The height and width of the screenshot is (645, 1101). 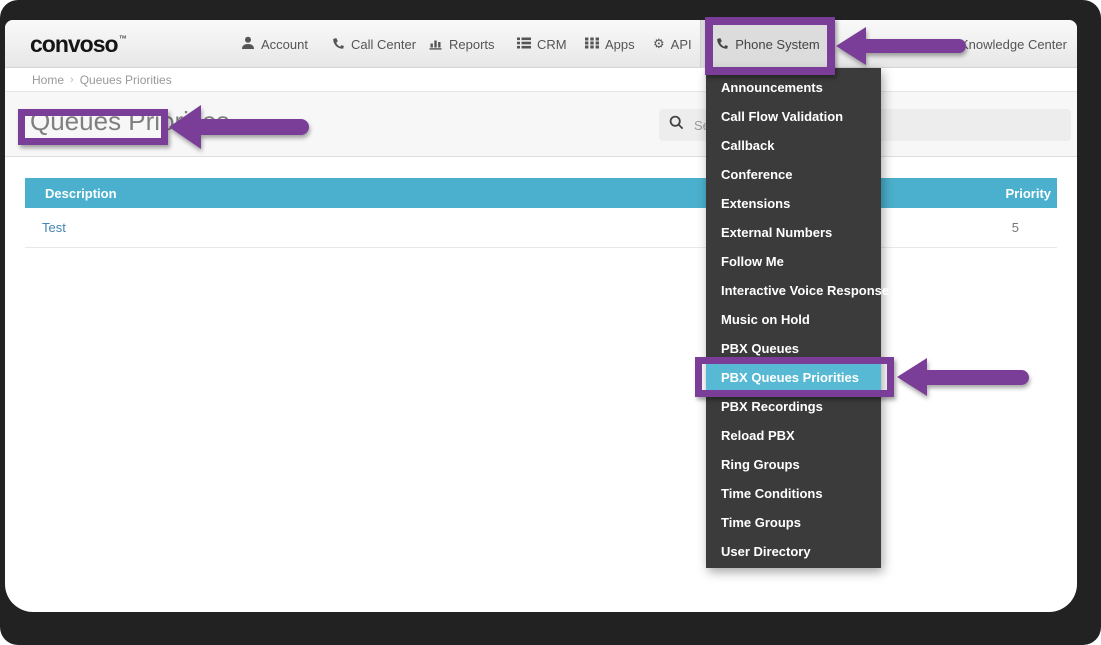 I want to click on list-icon, so click(x=524, y=44).